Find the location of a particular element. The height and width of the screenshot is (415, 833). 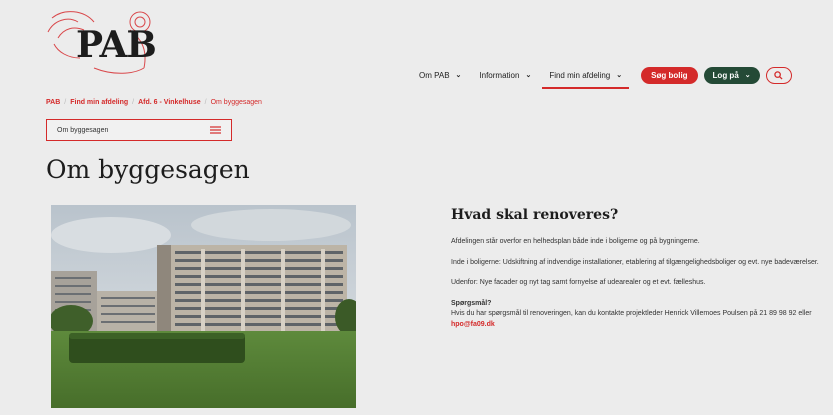

section-heading: Hvad skal renoveres? is located at coordinates (535, 215).